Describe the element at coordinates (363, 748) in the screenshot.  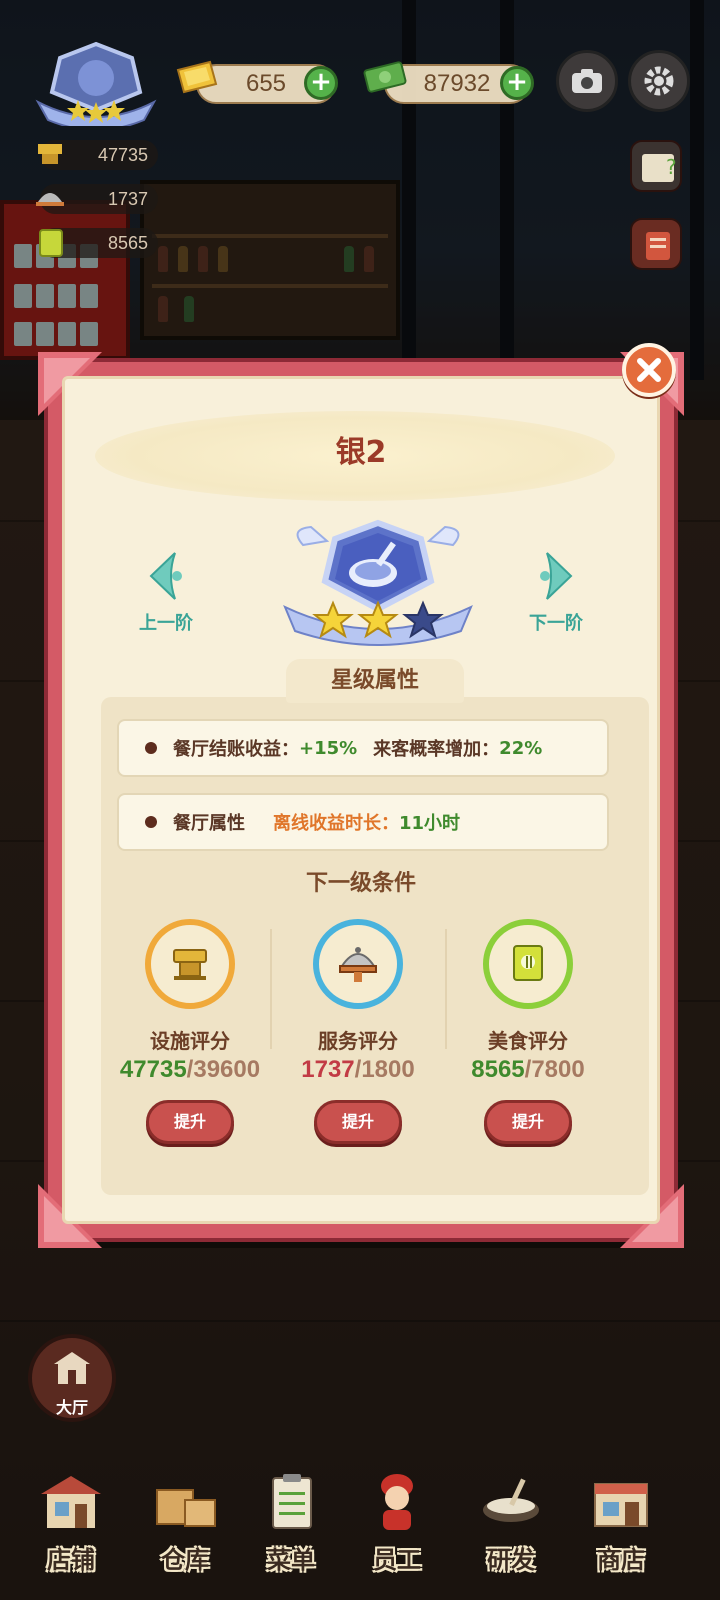
I see `revenue-attribute-row: 餐厅结账收益 ： +15% 来客概率增加 ： 22%` at that location.